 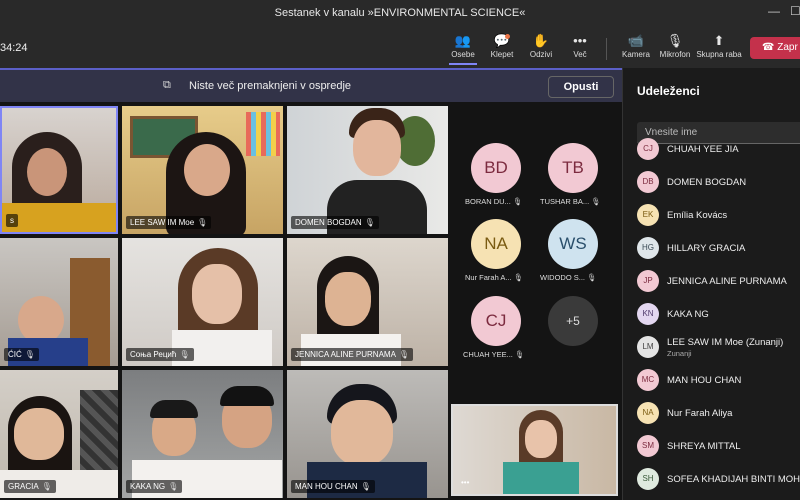 I want to click on participant-name: JENNICA ALINE PURNAMA 🎙, so click(x=352, y=354).